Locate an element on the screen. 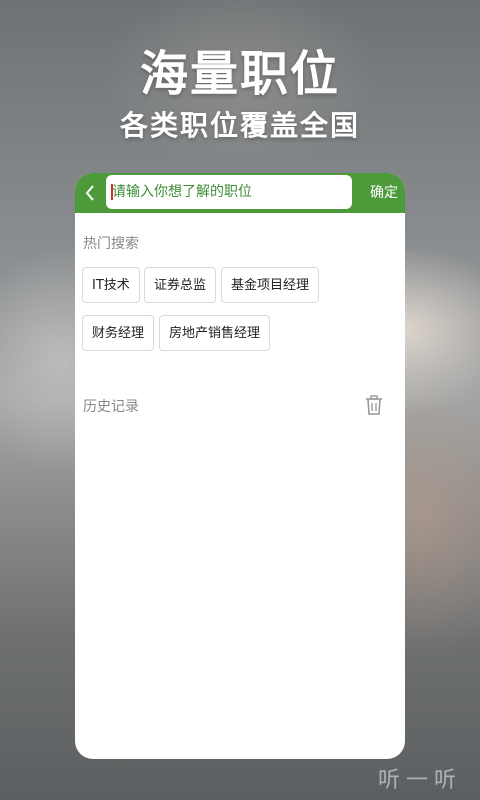 The height and width of the screenshot is (800, 480). trash-icon is located at coordinates (374, 405).